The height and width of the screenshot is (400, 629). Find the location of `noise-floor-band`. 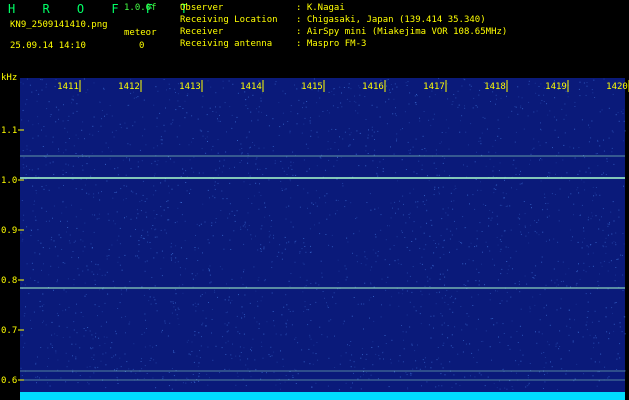

noise-floor-band is located at coordinates (322, 396).